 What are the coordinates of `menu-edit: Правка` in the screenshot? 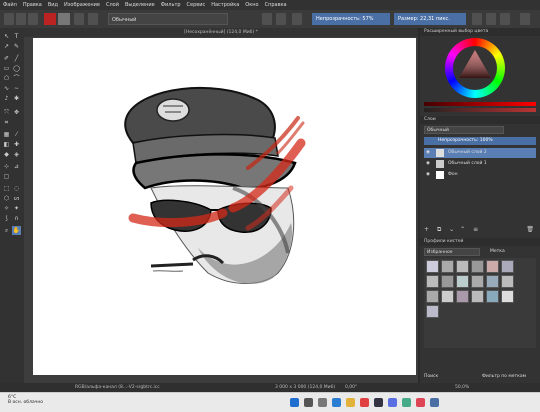 It's located at (32, 5).